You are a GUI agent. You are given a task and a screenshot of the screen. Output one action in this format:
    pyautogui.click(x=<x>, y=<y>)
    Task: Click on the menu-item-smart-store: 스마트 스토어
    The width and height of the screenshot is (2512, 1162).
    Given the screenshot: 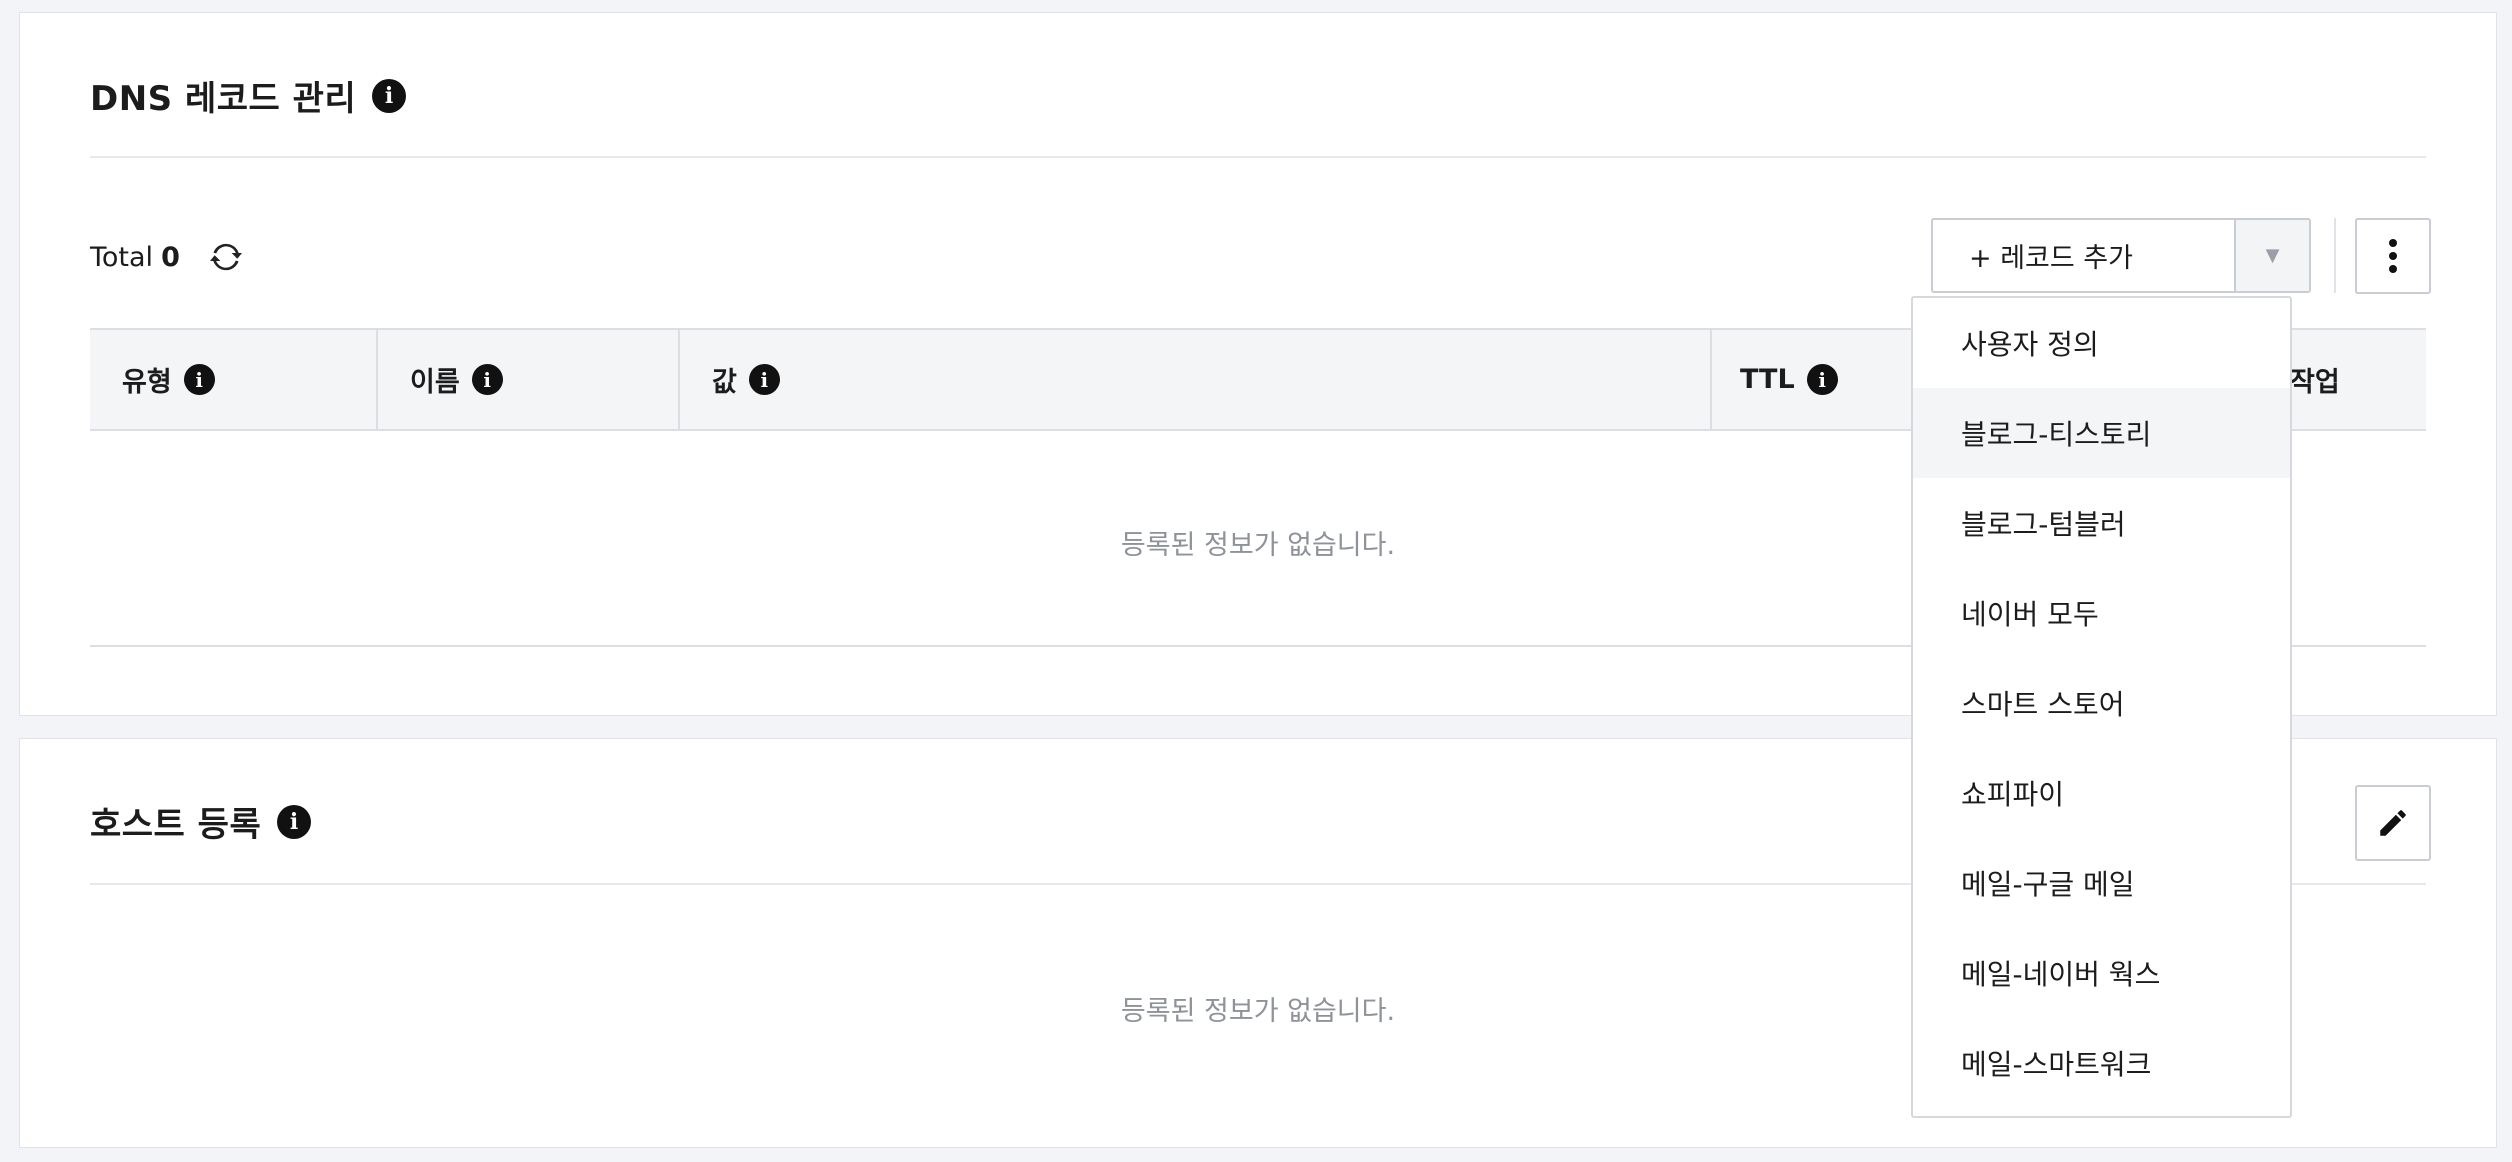 What is the action you would take?
    pyautogui.click(x=2101, y=703)
    